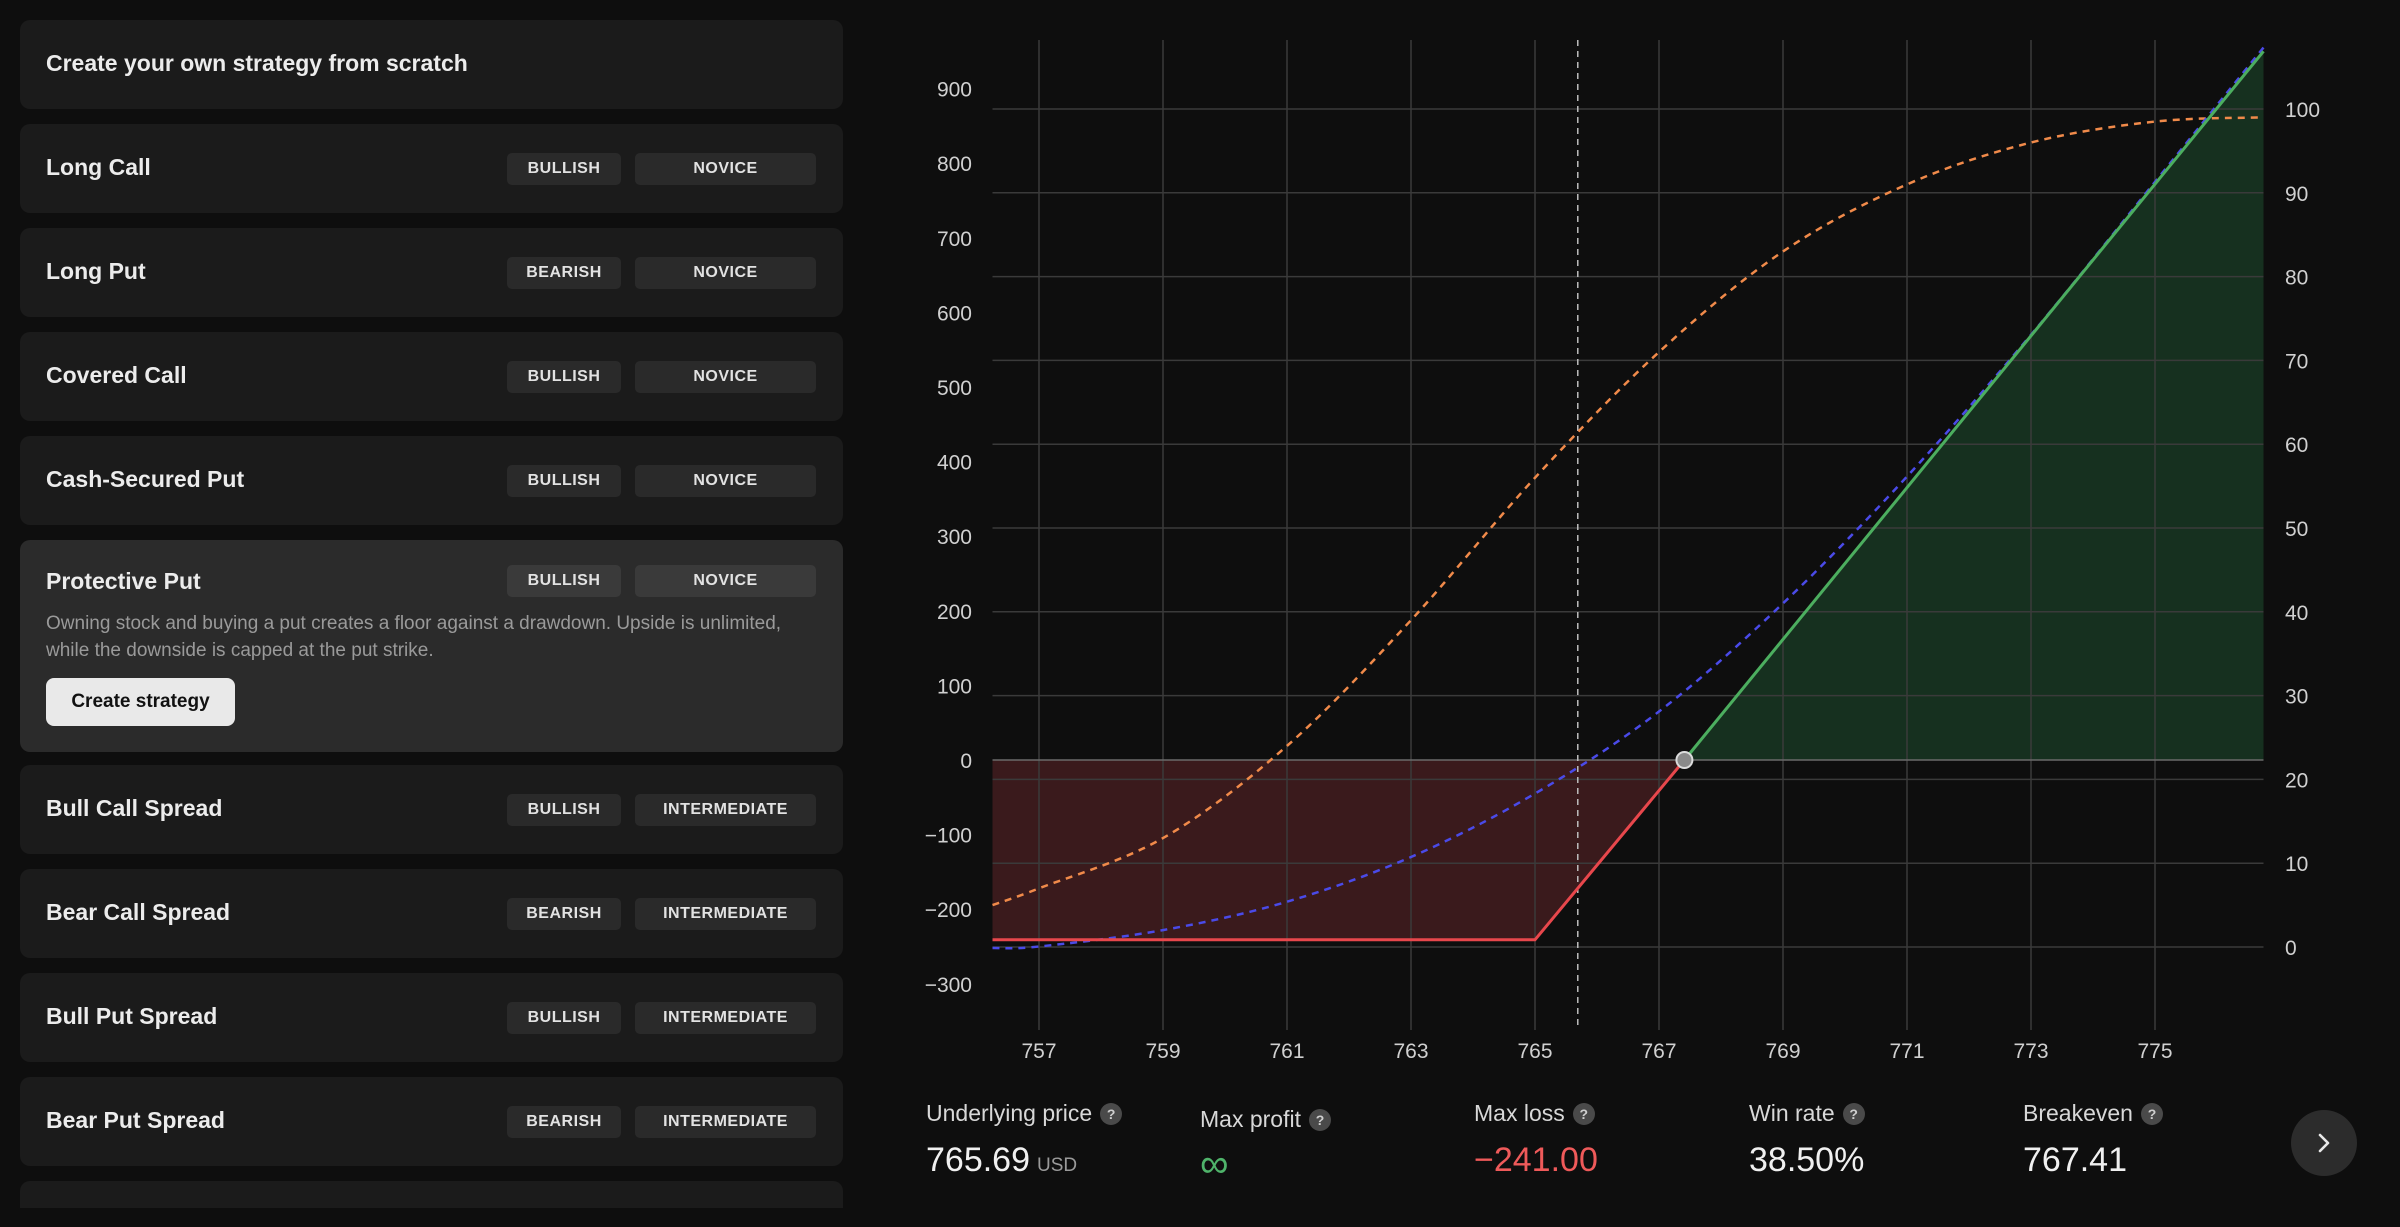 This screenshot has height=1227, width=2400. I want to click on create-from-scratch-label: Create your own strategy from scratch, so click(257, 63).